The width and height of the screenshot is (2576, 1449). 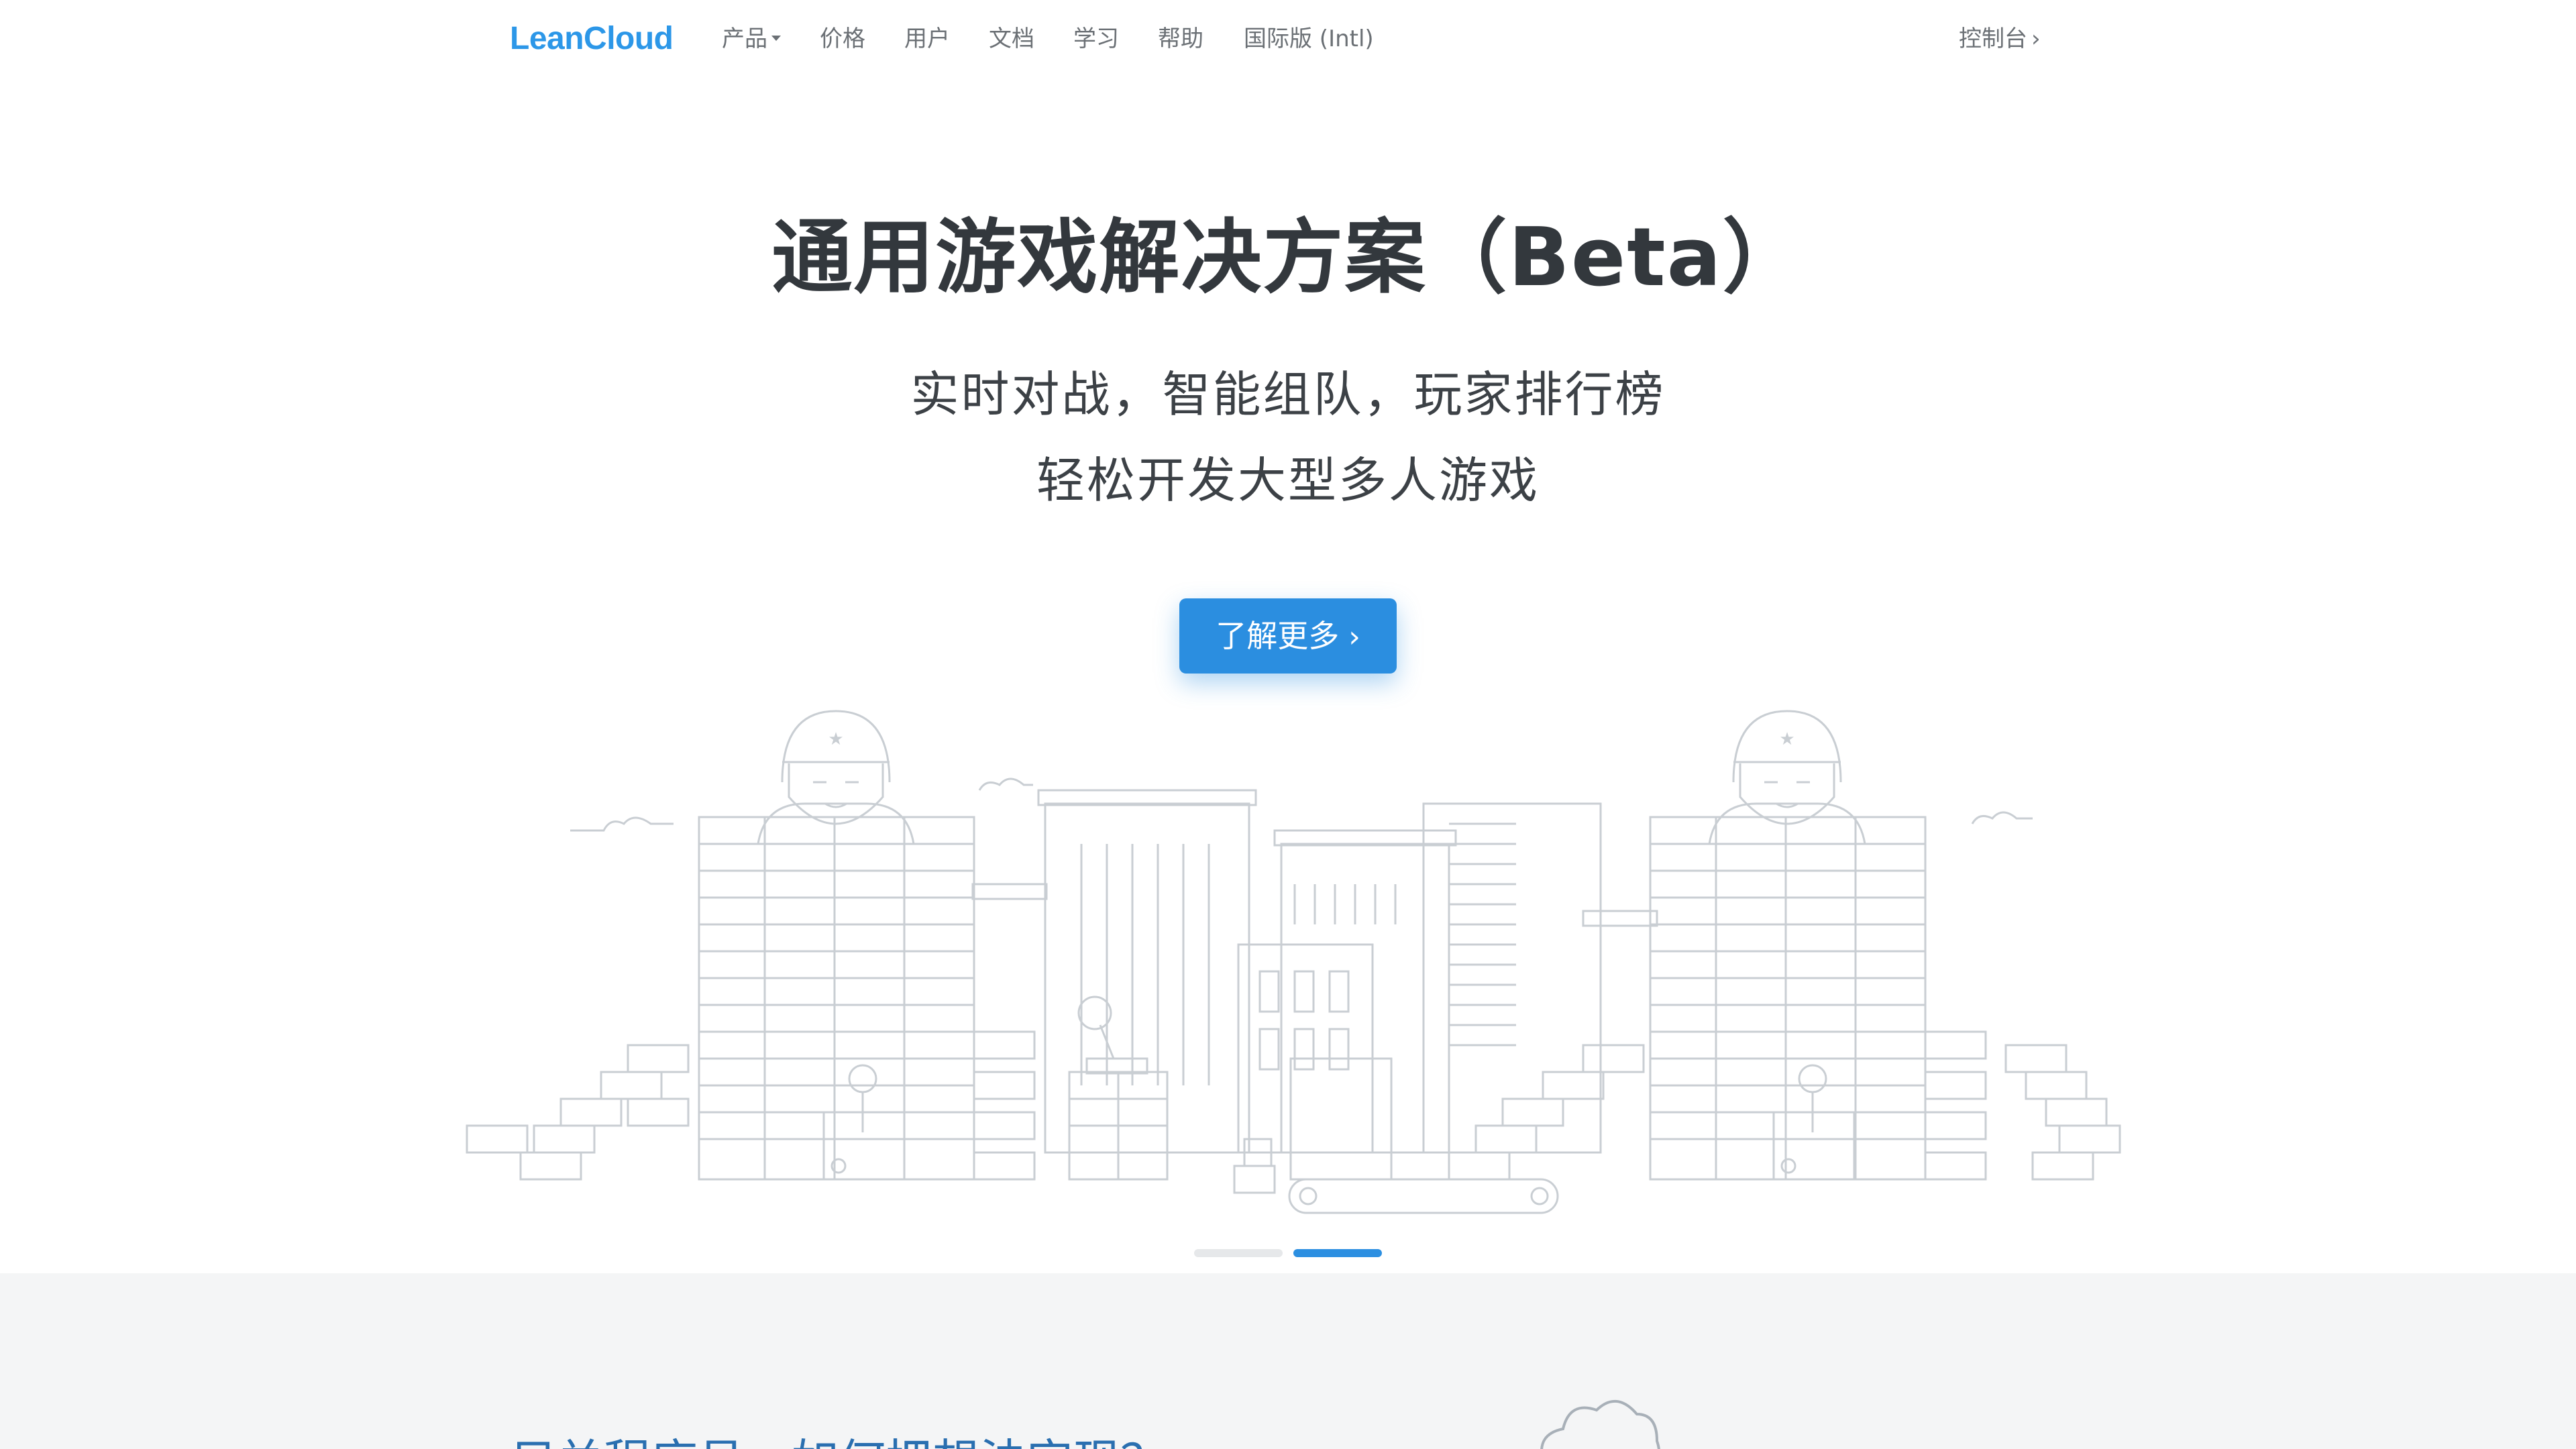 I want to click on learn-more-label: 了解更多, so click(x=1278, y=636).